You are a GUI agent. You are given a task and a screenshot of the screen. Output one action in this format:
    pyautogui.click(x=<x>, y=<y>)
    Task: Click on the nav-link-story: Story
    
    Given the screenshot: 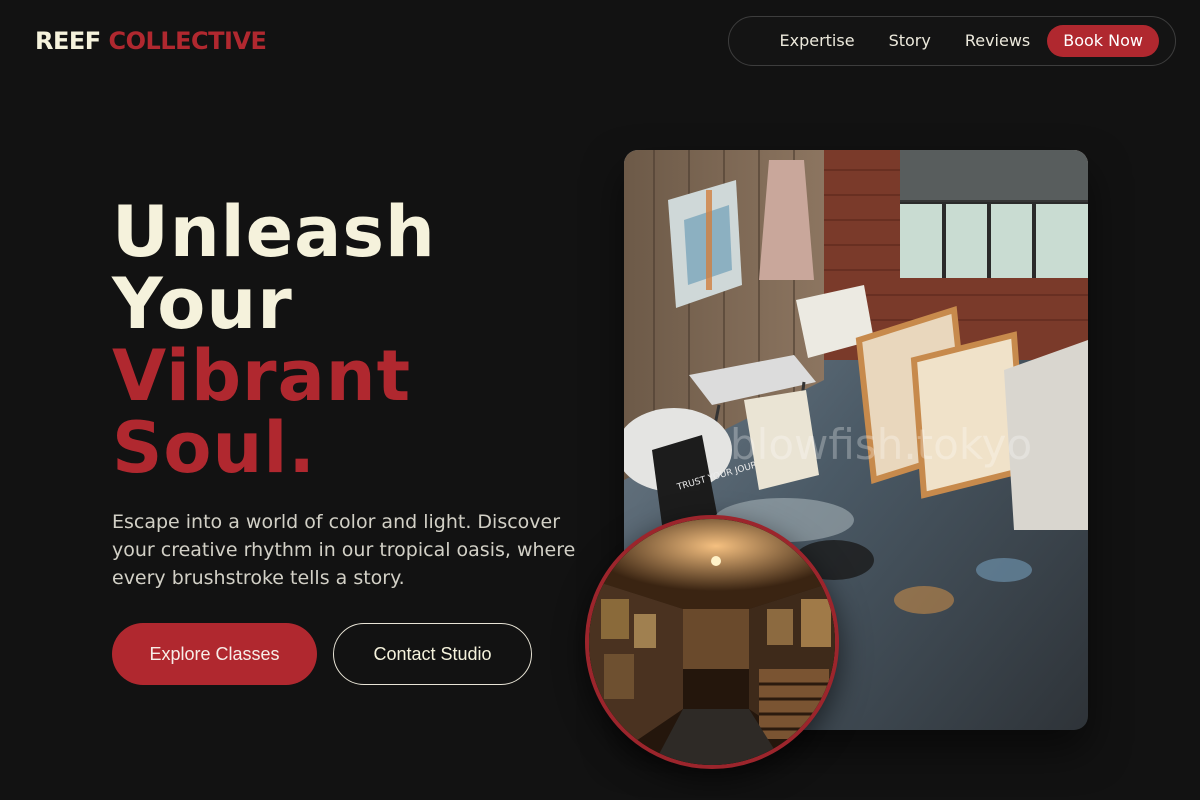 What is the action you would take?
    pyautogui.click(x=910, y=41)
    